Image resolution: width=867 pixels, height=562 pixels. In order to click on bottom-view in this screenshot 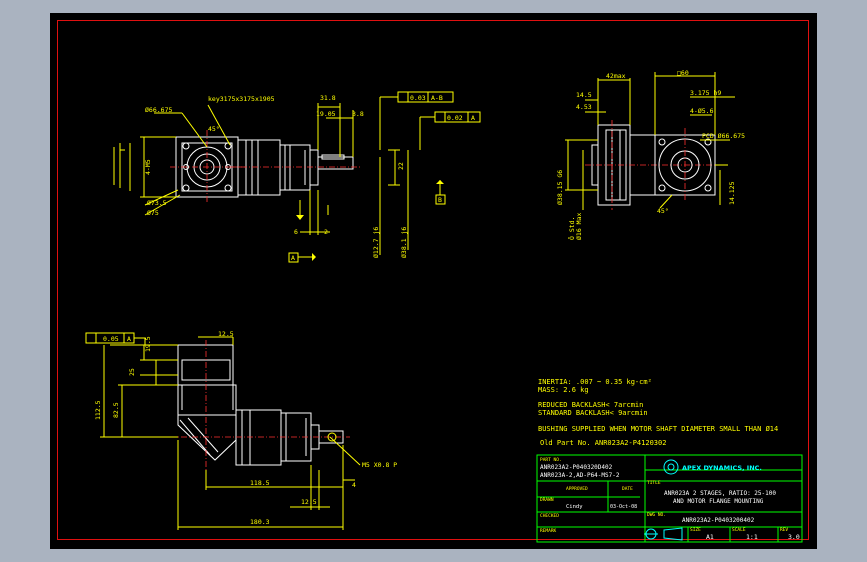, I will do `click(223, 431)`.